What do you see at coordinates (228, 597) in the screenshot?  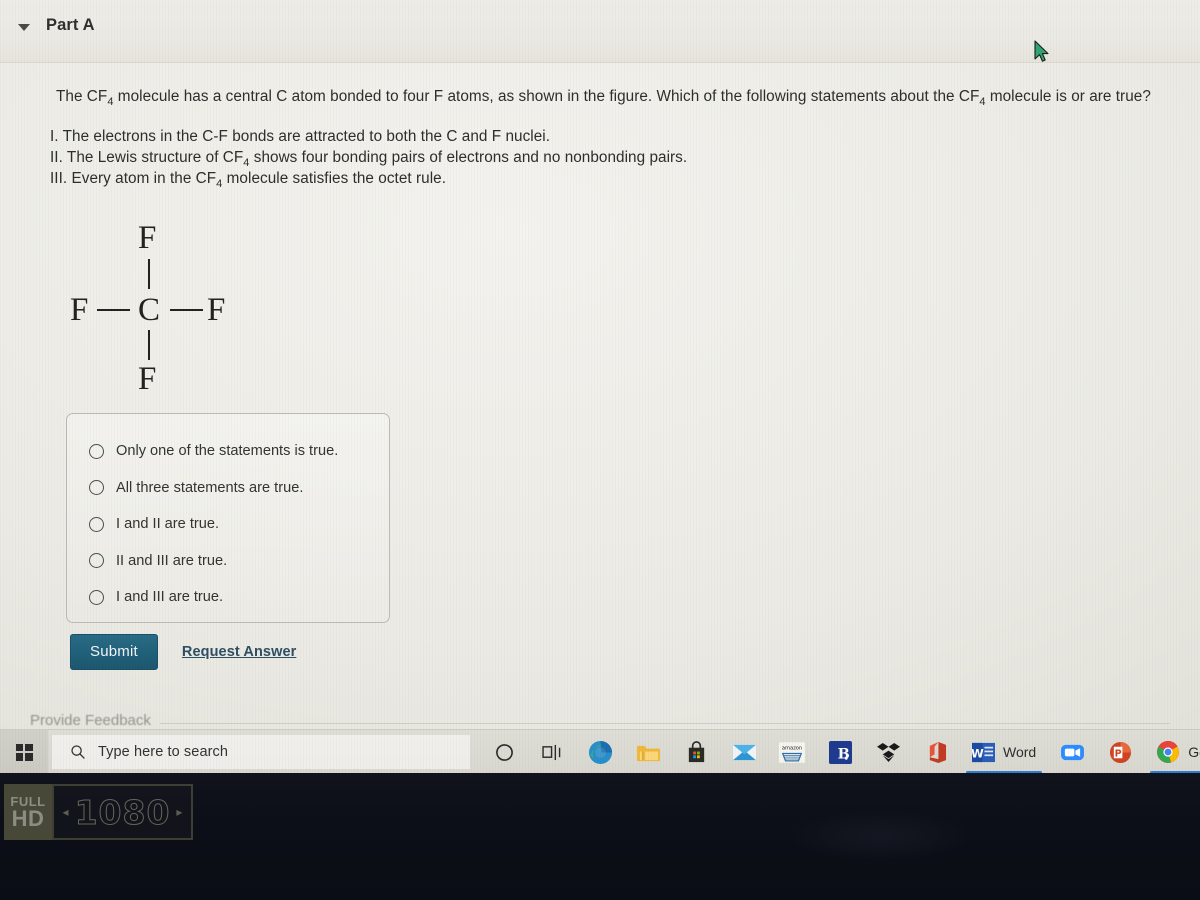 I see `answer-option-5: I and III are true.` at bounding box center [228, 597].